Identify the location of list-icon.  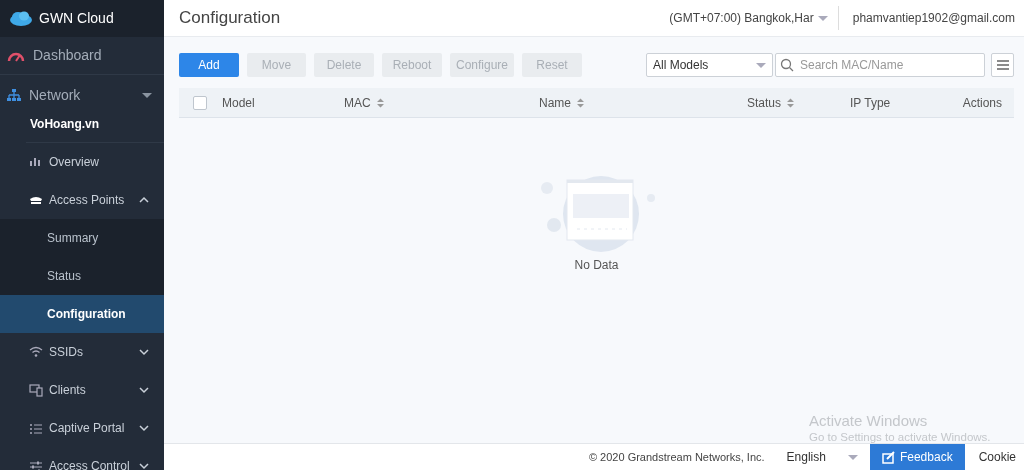
(36, 428).